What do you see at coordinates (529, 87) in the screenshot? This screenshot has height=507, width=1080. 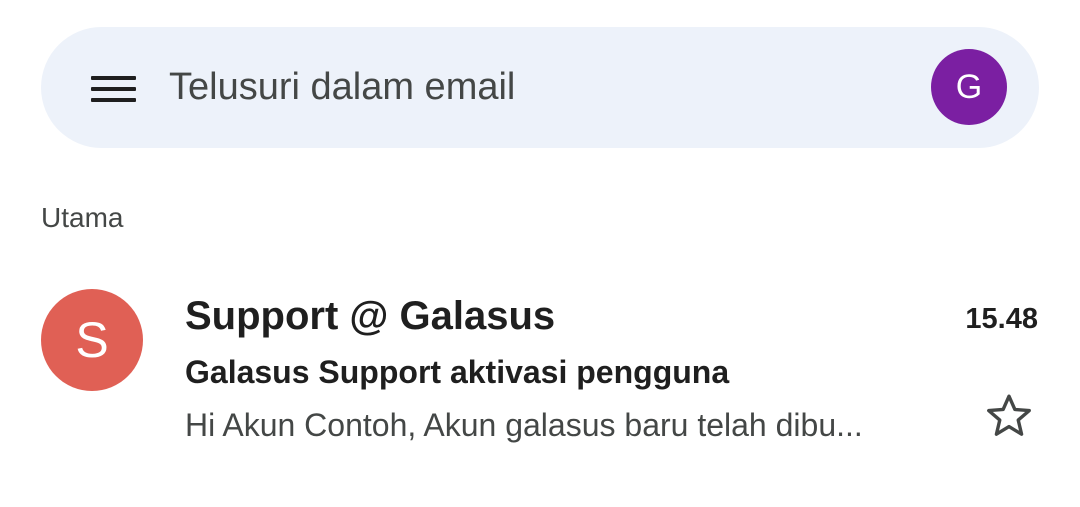 I see `search-input` at bounding box center [529, 87].